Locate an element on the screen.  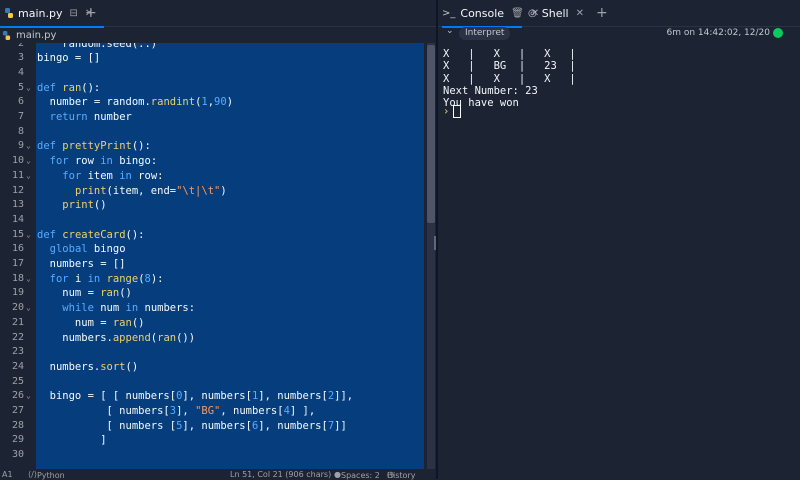
code-line: 8 is located at coordinates (212, 132).